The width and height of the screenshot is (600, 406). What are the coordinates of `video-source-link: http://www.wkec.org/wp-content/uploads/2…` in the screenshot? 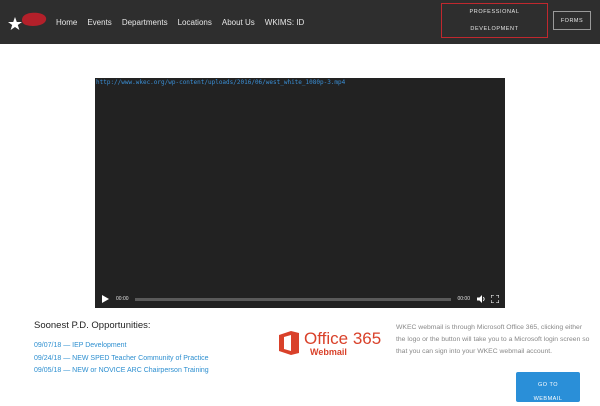 It's located at (220, 82).